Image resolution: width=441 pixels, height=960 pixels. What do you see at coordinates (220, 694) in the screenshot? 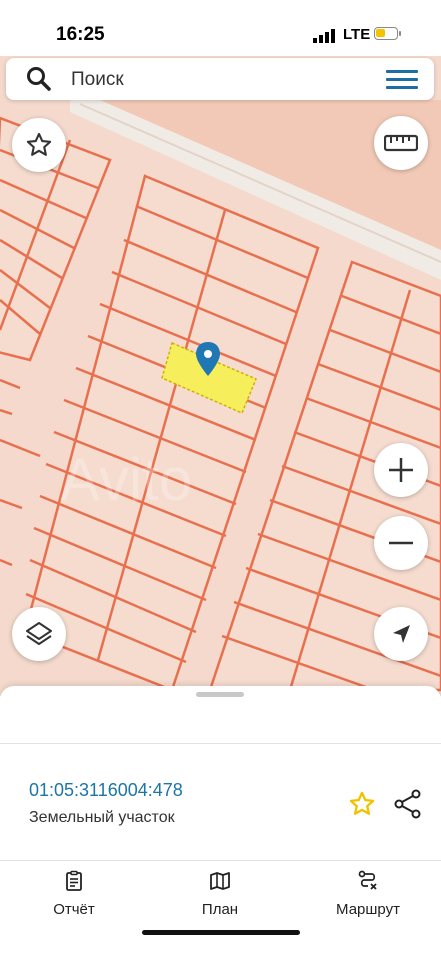
I see `sheet-drag-handle` at bounding box center [220, 694].